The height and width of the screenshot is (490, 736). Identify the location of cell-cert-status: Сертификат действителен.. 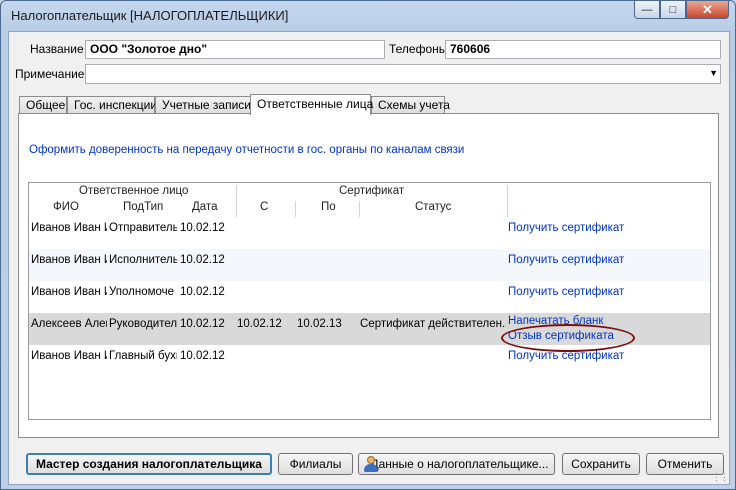
(433, 324).